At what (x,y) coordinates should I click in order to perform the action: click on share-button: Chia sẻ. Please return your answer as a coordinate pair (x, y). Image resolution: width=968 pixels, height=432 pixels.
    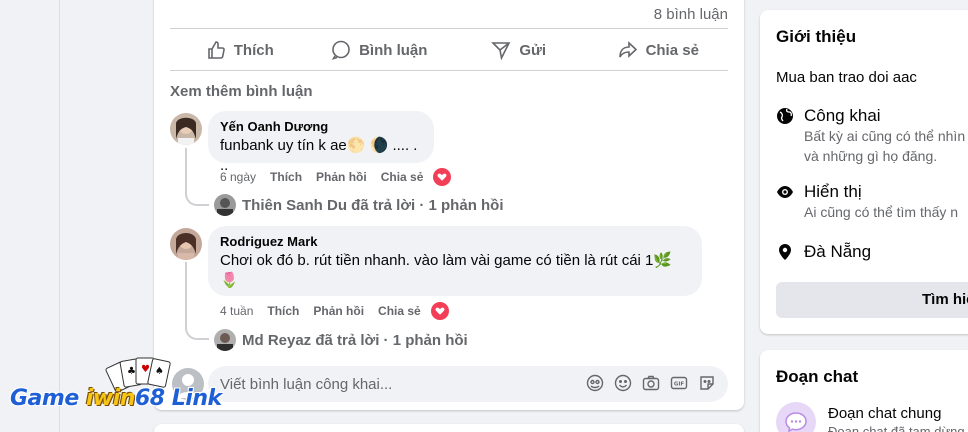
    Looking at the image, I should click on (659, 50).